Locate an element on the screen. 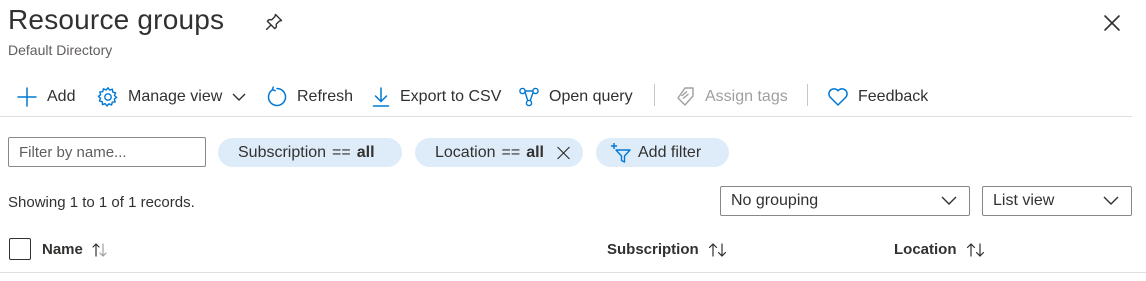  refresh-label: Refresh is located at coordinates (325, 96).